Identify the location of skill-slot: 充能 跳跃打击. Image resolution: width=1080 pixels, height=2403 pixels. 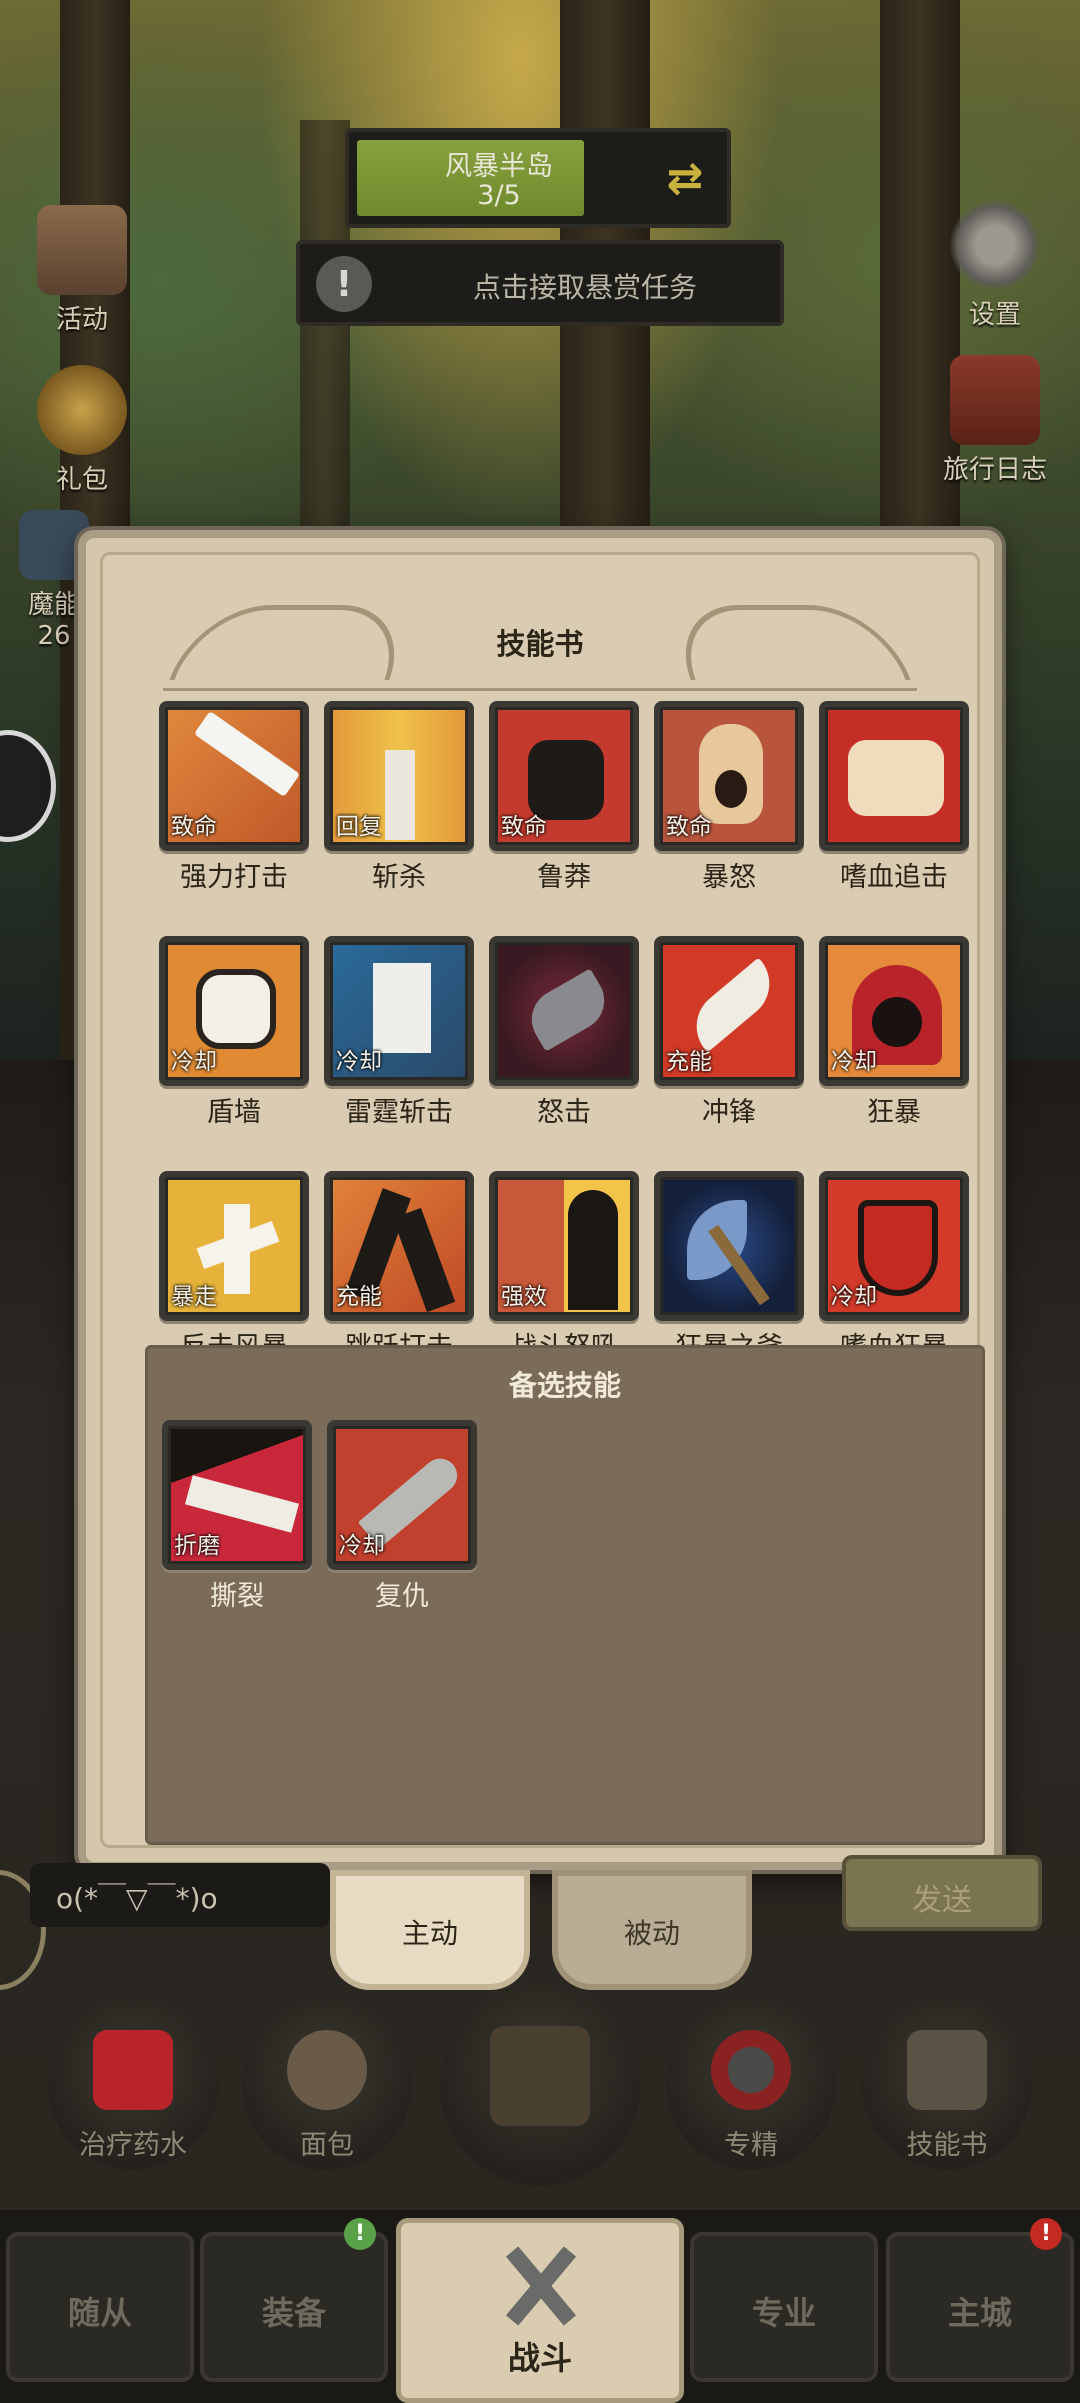
(399, 1267).